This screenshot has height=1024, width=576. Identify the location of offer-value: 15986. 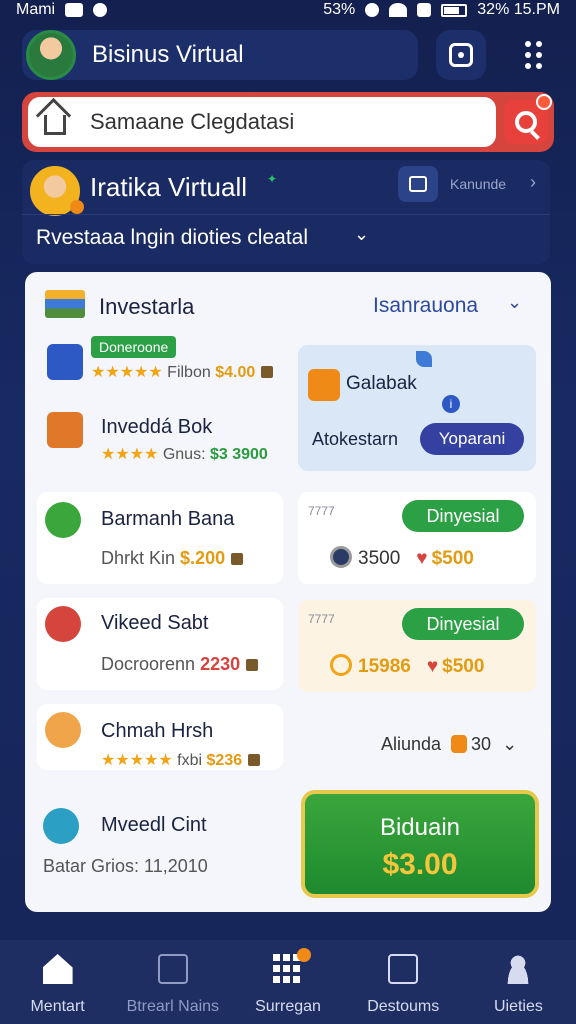
(384, 666).